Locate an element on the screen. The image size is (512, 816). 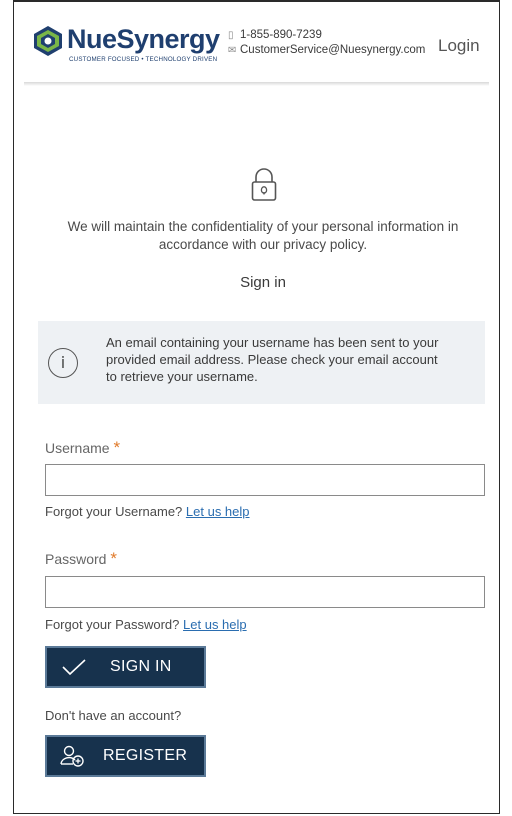
email-row: ✉ CustomerService@Nuesynergy.com is located at coordinates (326, 50).